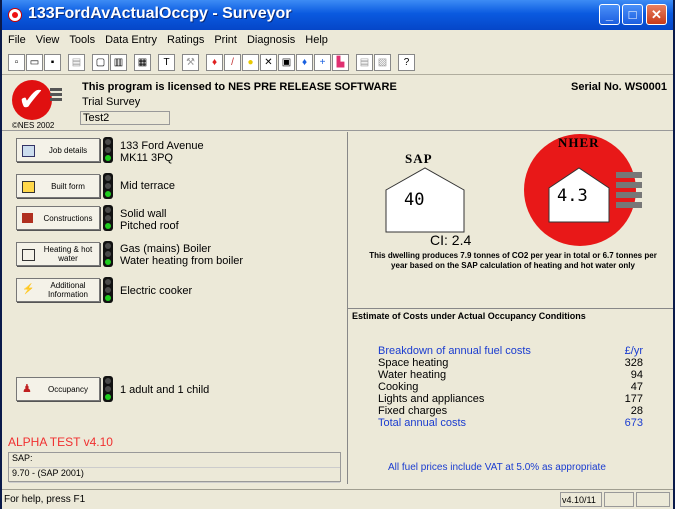 Image resolution: width=675 pixels, height=509 pixels. Describe the element at coordinates (510, 363) in the screenshot. I see `cost-row: Space heating 328` at that location.